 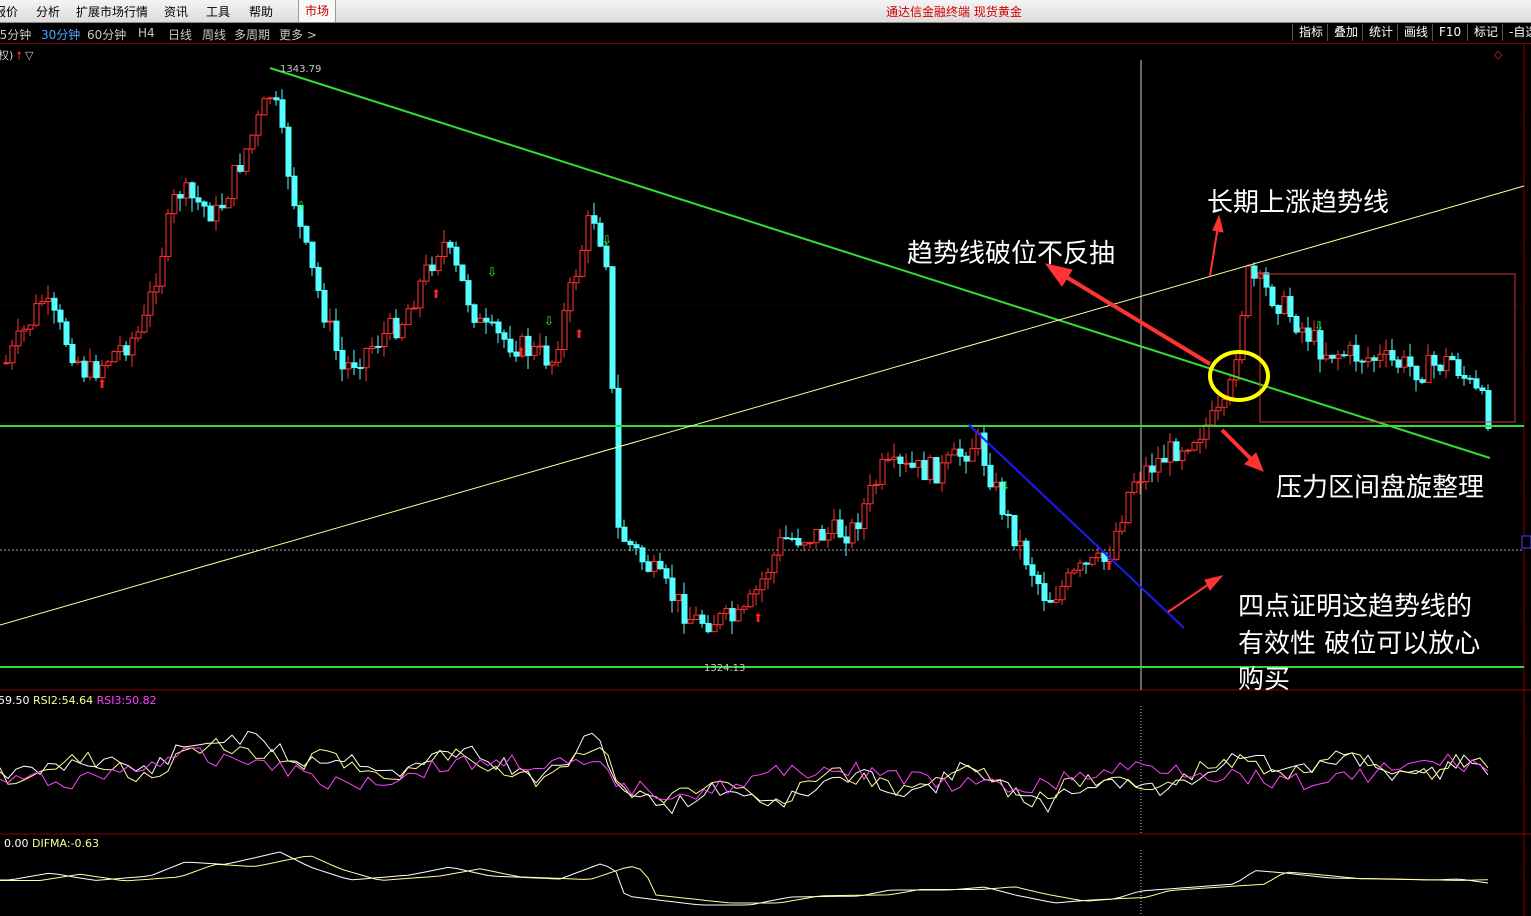 I want to click on tool-watchlist-button: -自选, so click(x=1516, y=32).